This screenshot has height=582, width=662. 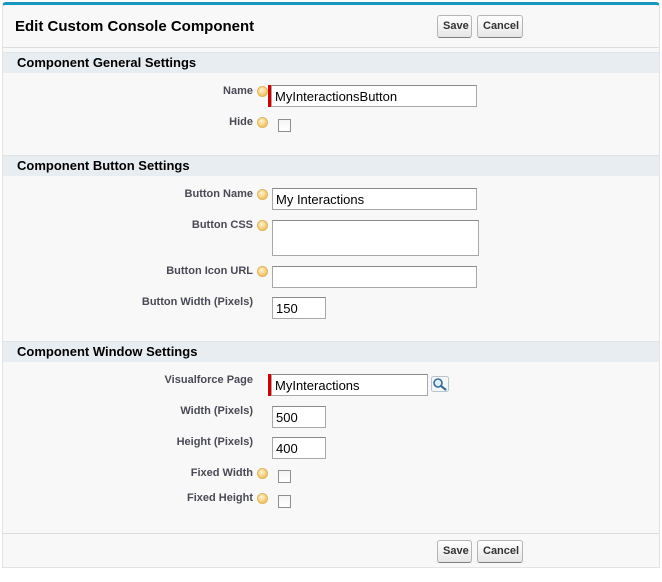 I want to click on section-header-general: Component General Settings, so click(x=331, y=62).